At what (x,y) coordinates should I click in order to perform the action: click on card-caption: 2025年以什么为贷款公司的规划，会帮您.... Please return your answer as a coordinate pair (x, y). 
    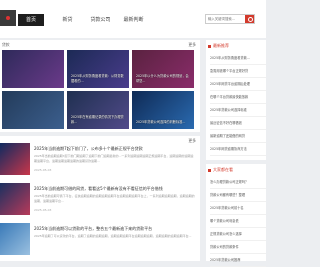
    Looking at the image, I should click on (162, 78).